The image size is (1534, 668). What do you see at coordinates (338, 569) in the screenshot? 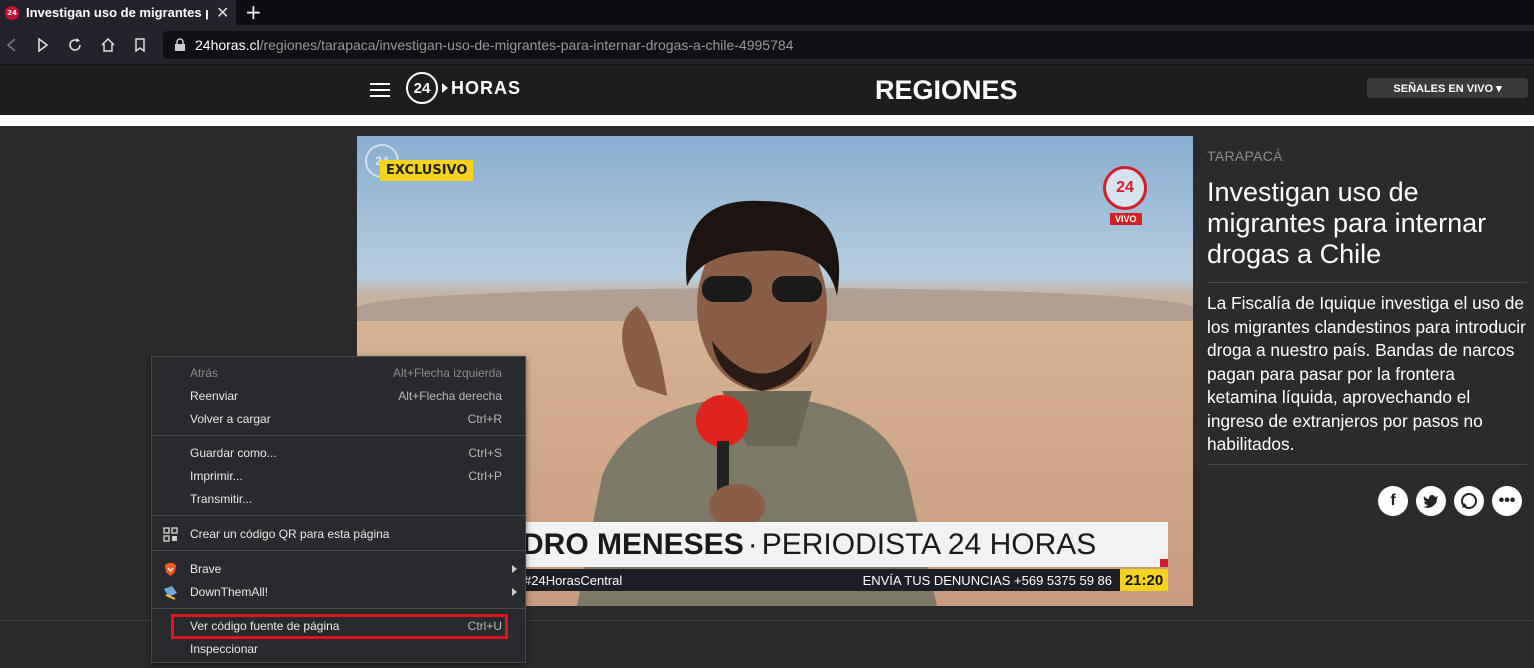
I see `menu-item-brave: Brave` at bounding box center [338, 569].